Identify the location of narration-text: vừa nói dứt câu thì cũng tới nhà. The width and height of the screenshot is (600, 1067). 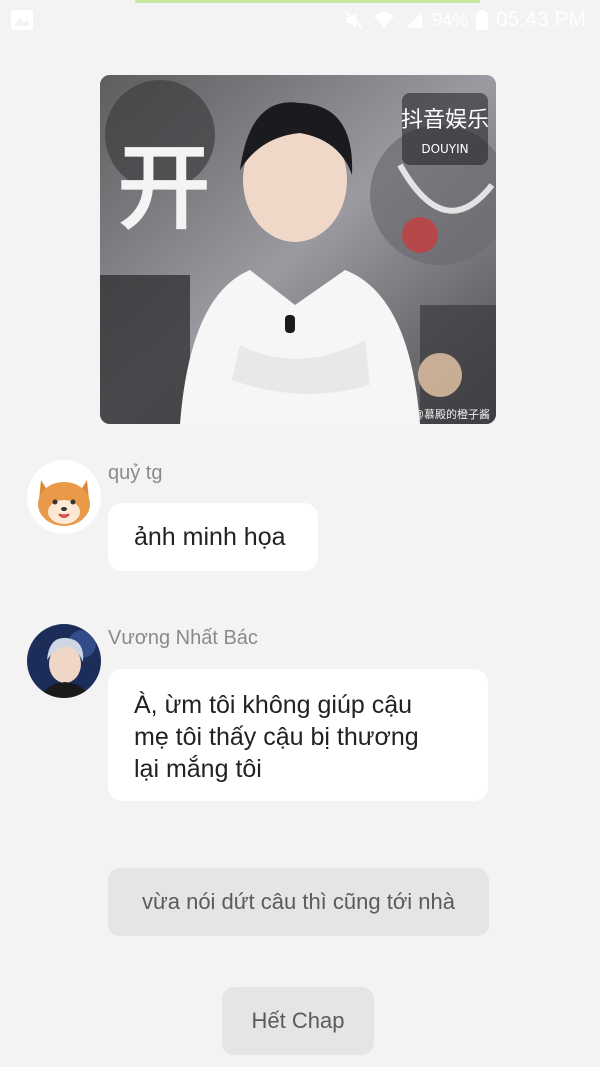
(298, 901).